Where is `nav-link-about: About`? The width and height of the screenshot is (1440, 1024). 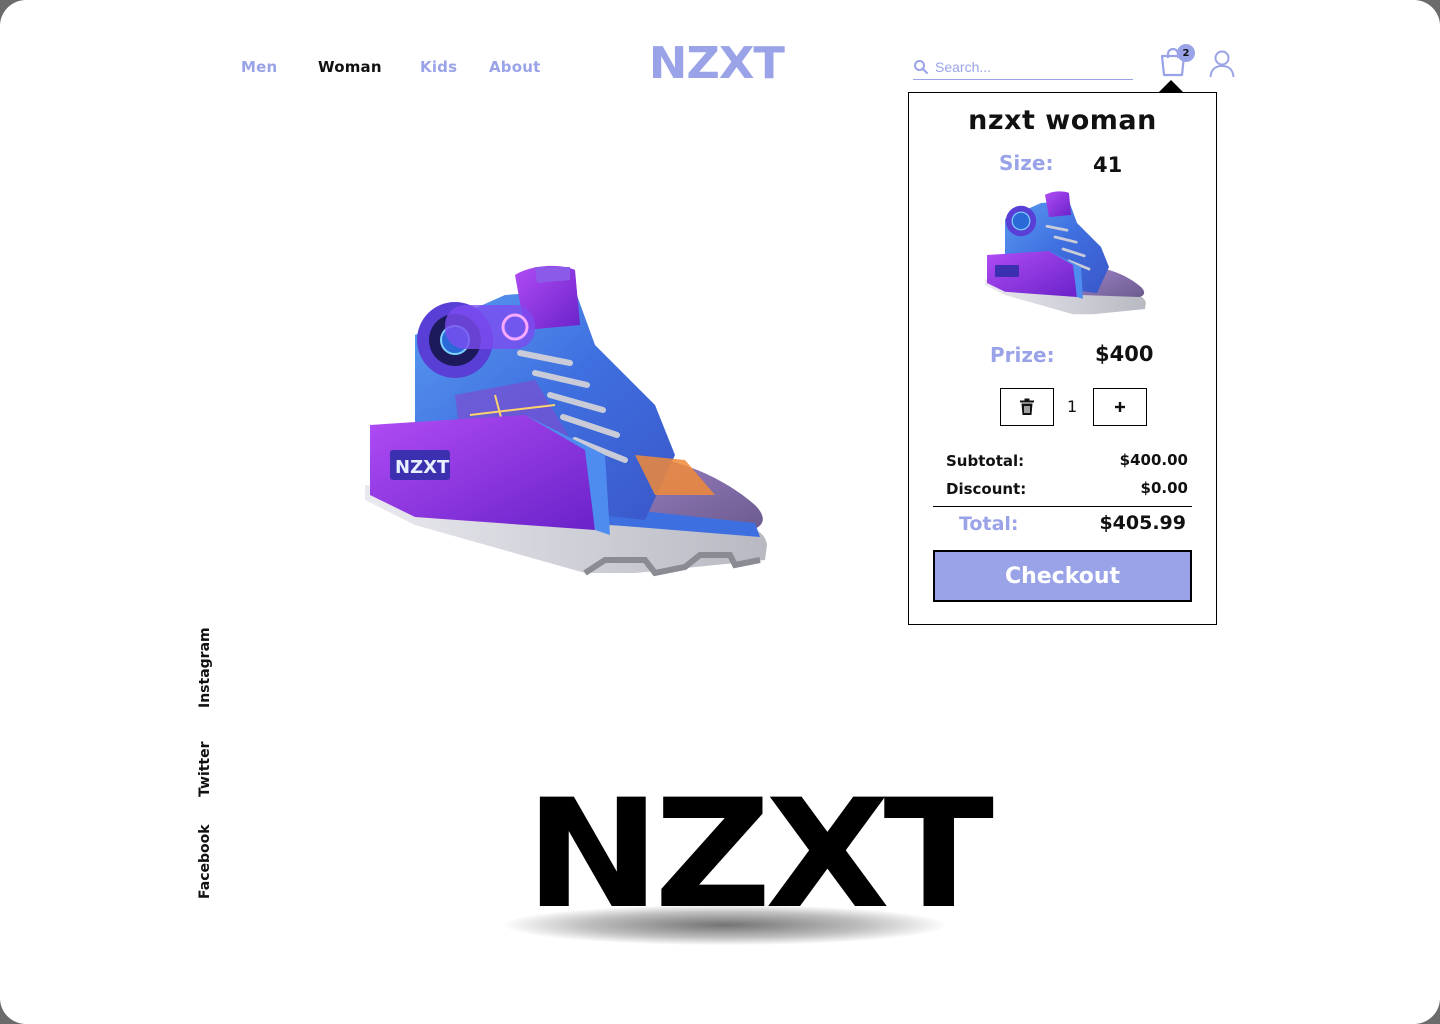 nav-link-about: About is located at coordinates (515, 67).